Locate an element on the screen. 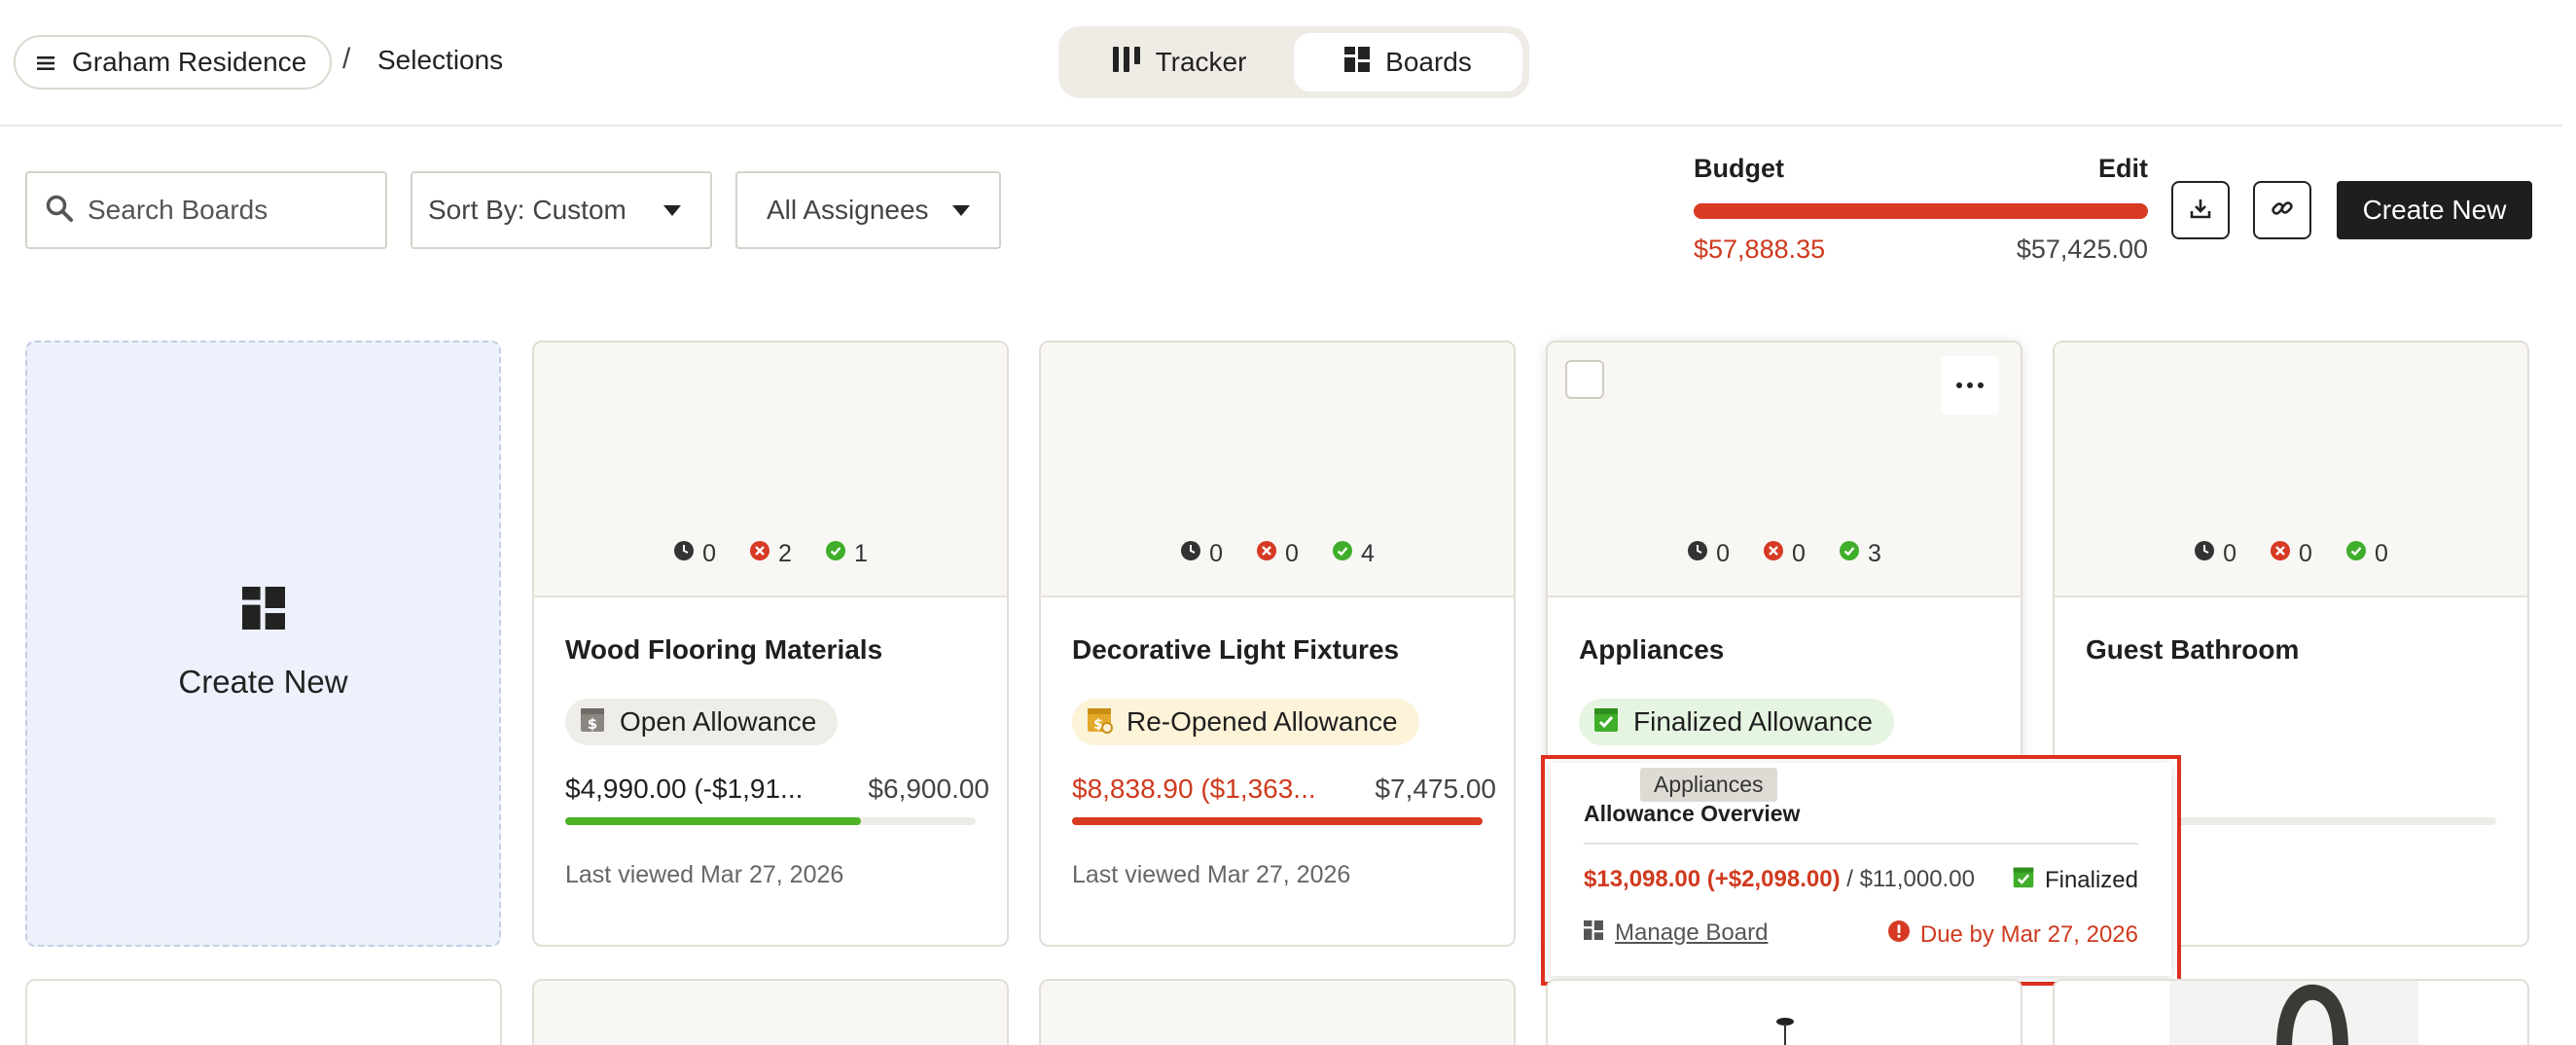 This screenshot has width=2576, height=1045. download-button is located at coordinates (2200, 210).